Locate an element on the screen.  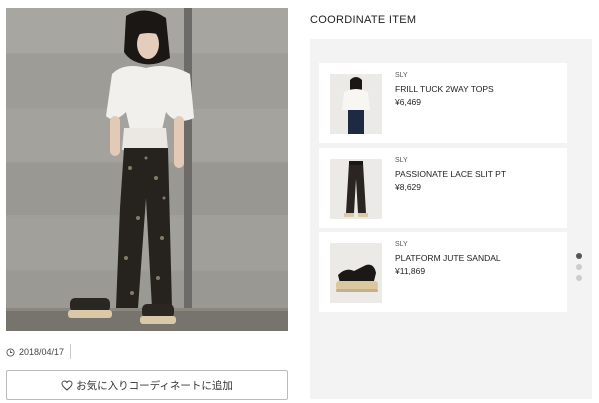
add-favorite-button: お気に入りコーディネートに追加 is located at coordinates (147, 385).